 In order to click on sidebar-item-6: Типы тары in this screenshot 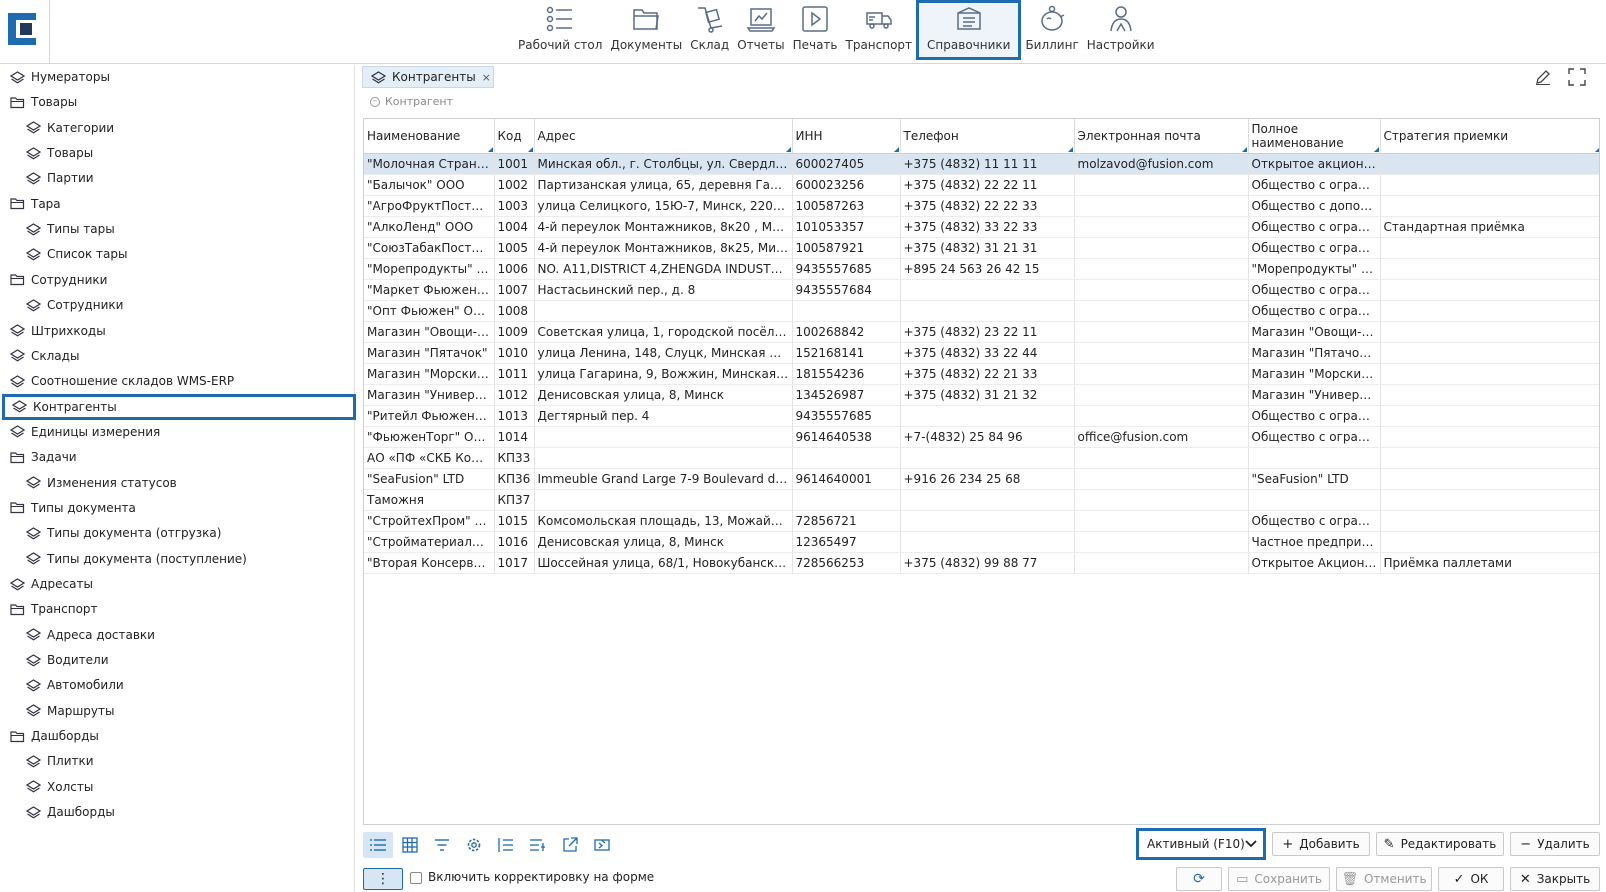, I will do `click(70, 229)`.